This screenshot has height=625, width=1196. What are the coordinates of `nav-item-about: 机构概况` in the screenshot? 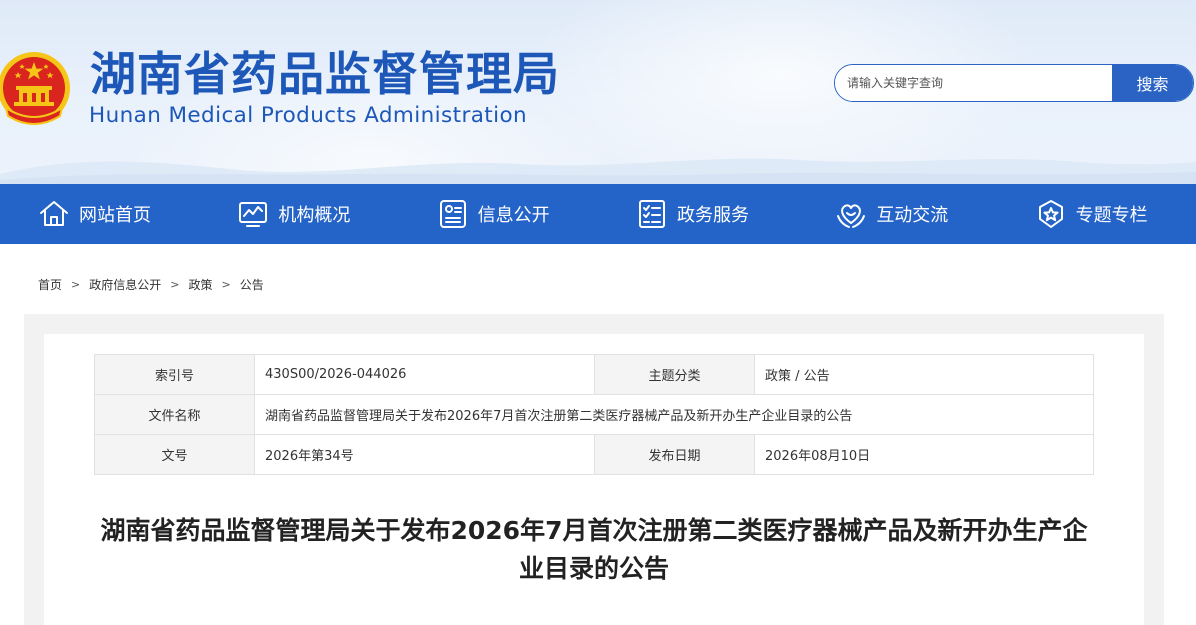 It's located at (298, 214).